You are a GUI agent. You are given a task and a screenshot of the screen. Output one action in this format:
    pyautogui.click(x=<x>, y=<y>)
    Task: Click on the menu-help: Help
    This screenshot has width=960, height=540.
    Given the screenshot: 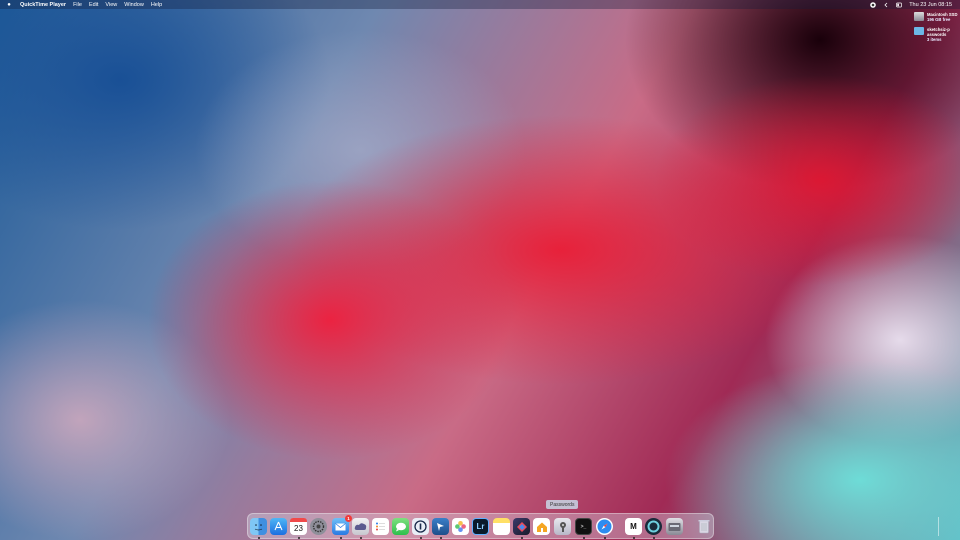 What is the action you would take?
    pyautogui.click(x=156, y=5)
    